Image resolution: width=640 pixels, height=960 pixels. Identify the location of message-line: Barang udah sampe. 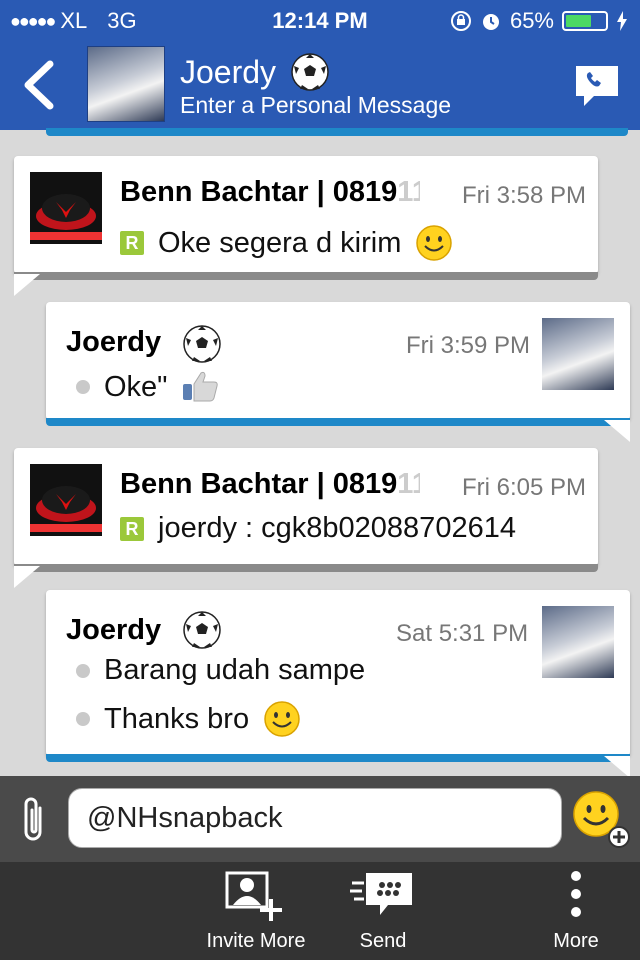
(220, 670).